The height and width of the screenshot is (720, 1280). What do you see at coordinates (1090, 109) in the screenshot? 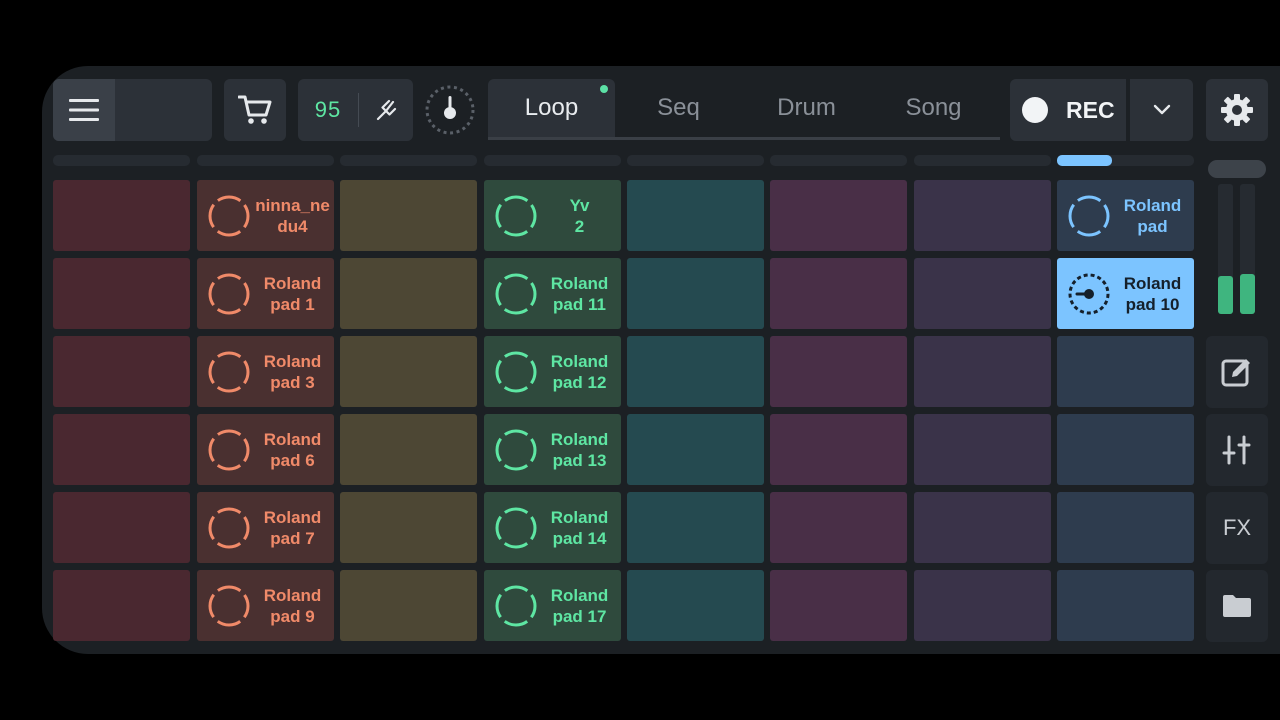
I see `record-label: REC` at bounding box center [1090, 109].